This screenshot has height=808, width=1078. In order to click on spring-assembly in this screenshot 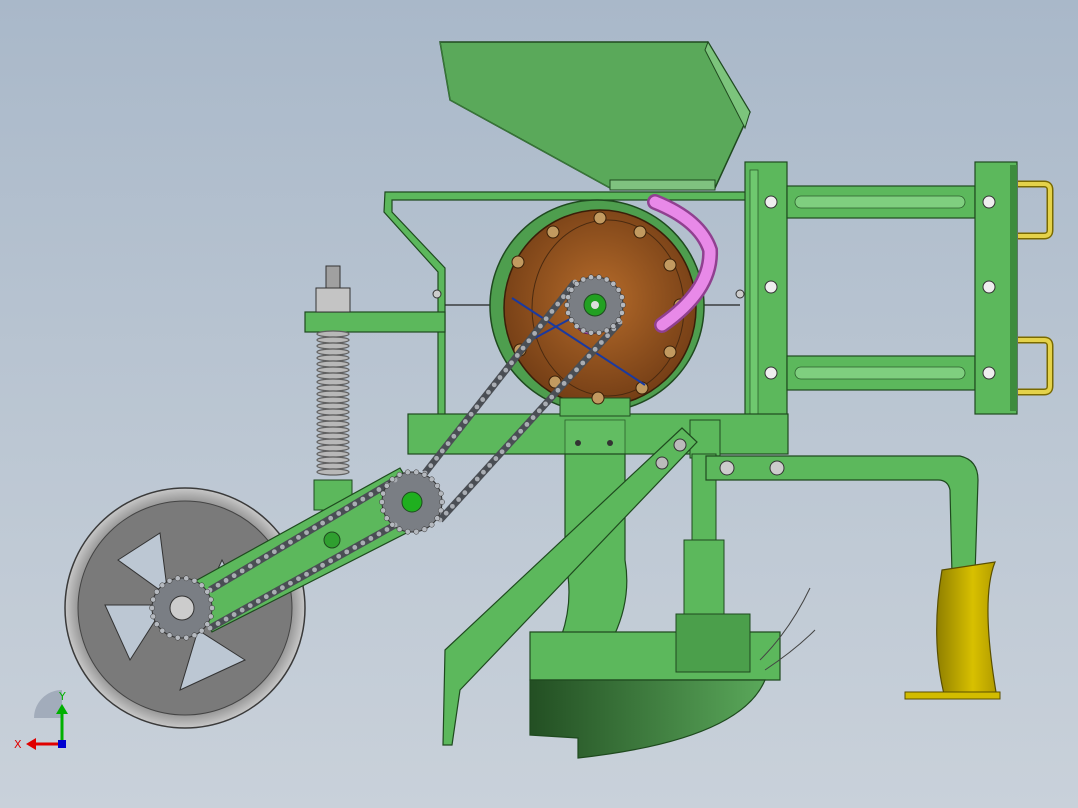, I will do `click(333, 388)`.